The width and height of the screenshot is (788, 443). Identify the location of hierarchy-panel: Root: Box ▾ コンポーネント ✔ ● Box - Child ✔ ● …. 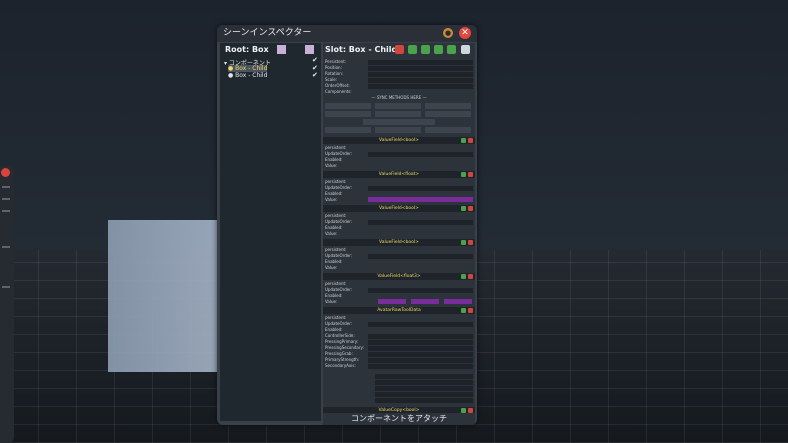
(270, 232).